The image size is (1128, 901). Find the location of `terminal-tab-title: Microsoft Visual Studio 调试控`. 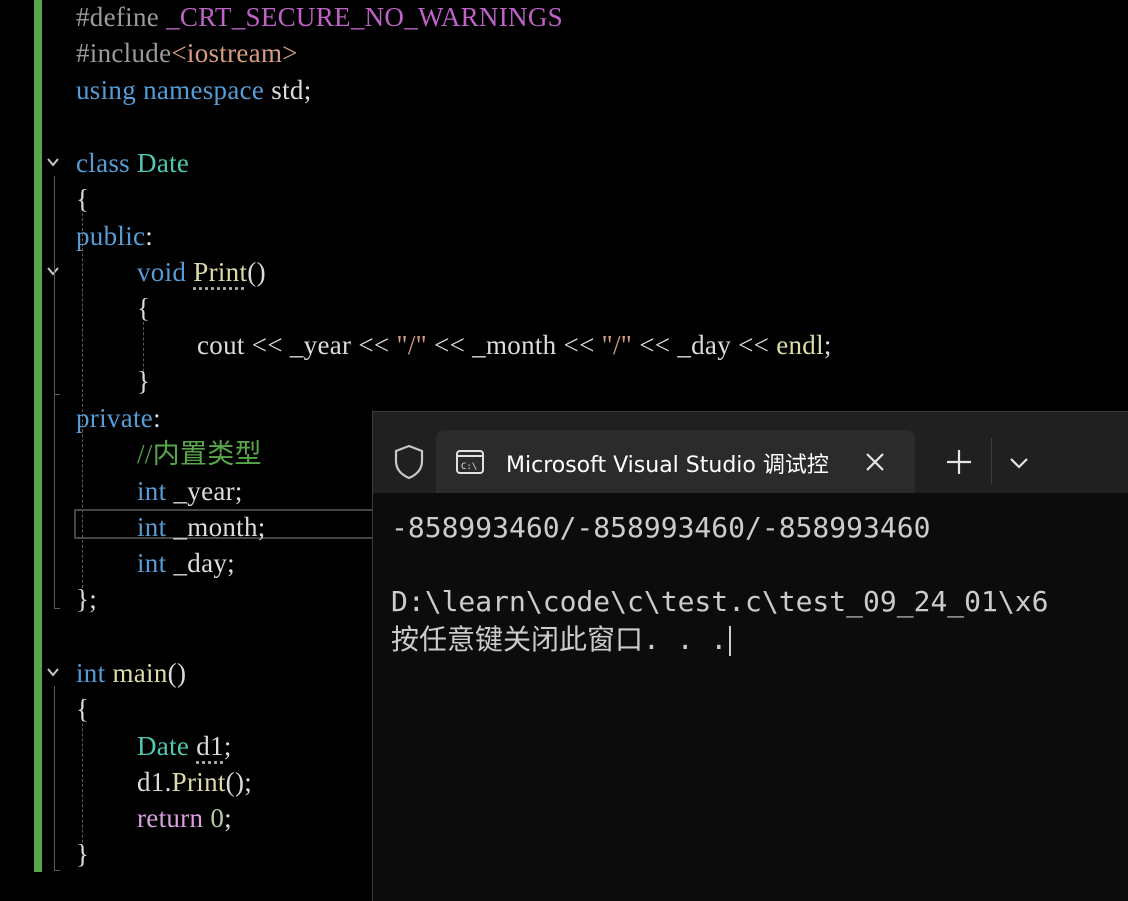

terminal-tab-title: Microsoft Visual Studio 调试控 is located at coordinates (667, 465).